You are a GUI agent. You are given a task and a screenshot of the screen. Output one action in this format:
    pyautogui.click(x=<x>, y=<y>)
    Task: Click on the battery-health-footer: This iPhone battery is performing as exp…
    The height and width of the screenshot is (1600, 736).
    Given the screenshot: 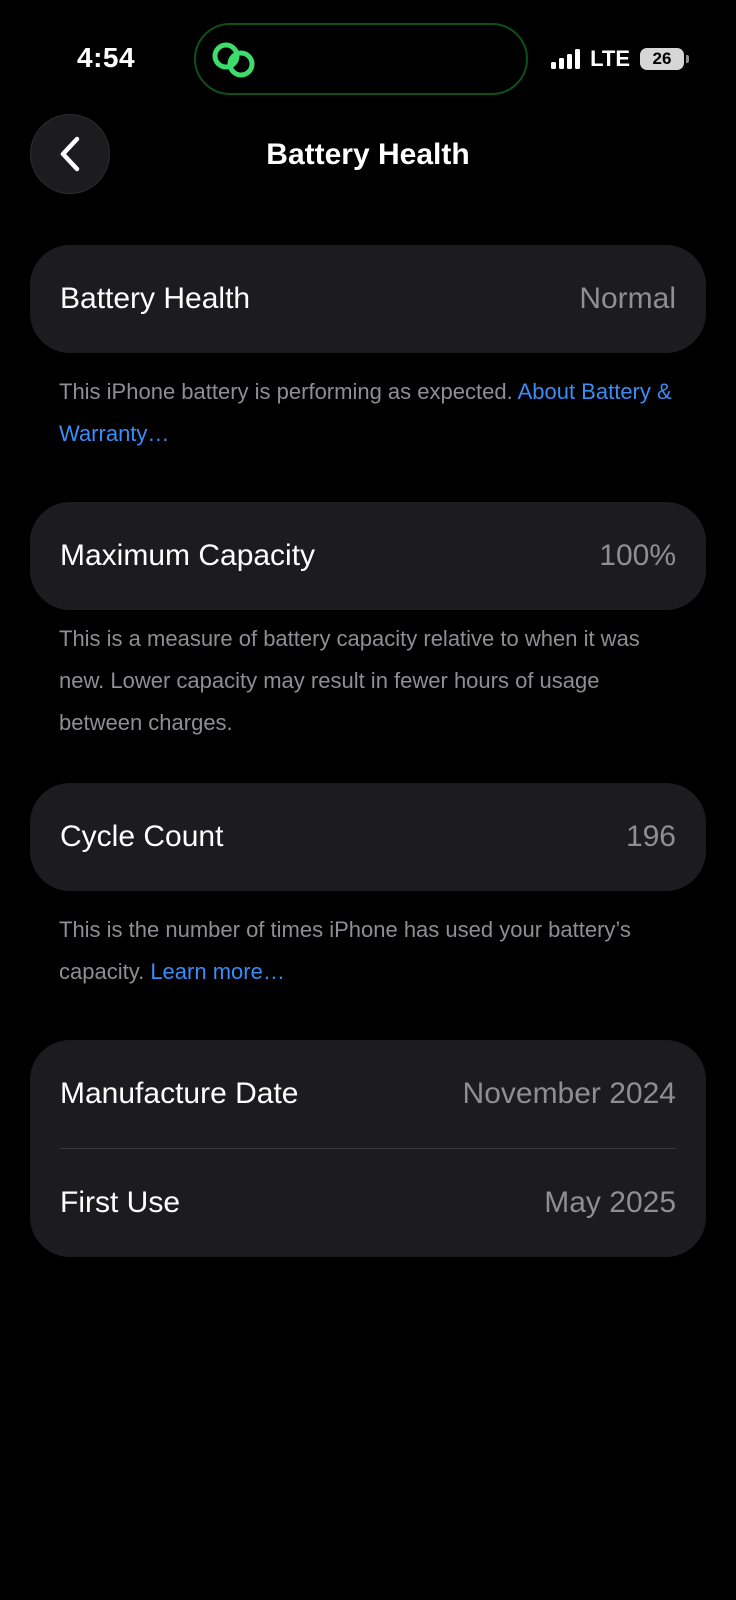 What is the action you would take?
    pyautogui.click(x=369, y=413)
    